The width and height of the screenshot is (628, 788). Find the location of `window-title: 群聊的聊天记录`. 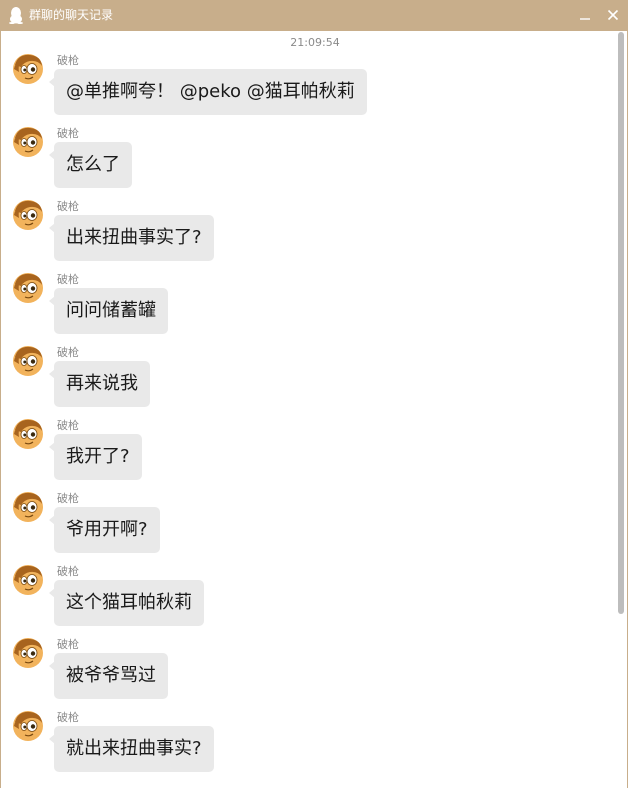

window-title: 群聊的聊天记录 is located at coordinates (71, 15).